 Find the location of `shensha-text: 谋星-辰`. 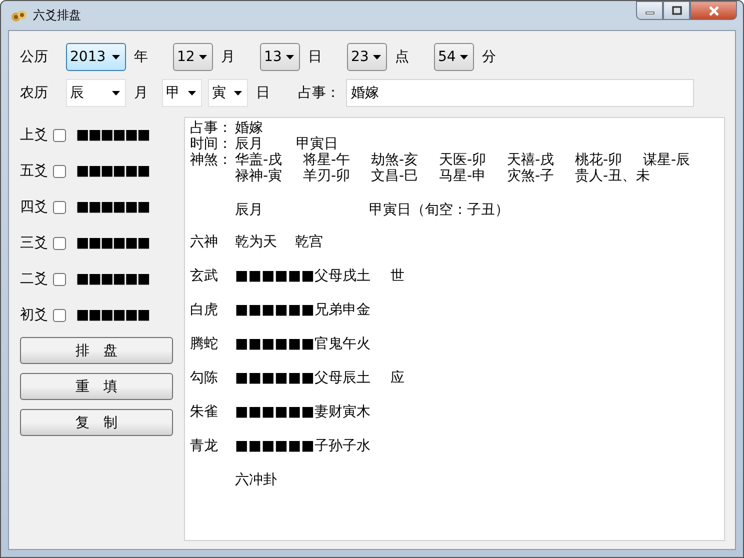

shensha-text: 谋星-辰 is located at coordinates (667, 160).